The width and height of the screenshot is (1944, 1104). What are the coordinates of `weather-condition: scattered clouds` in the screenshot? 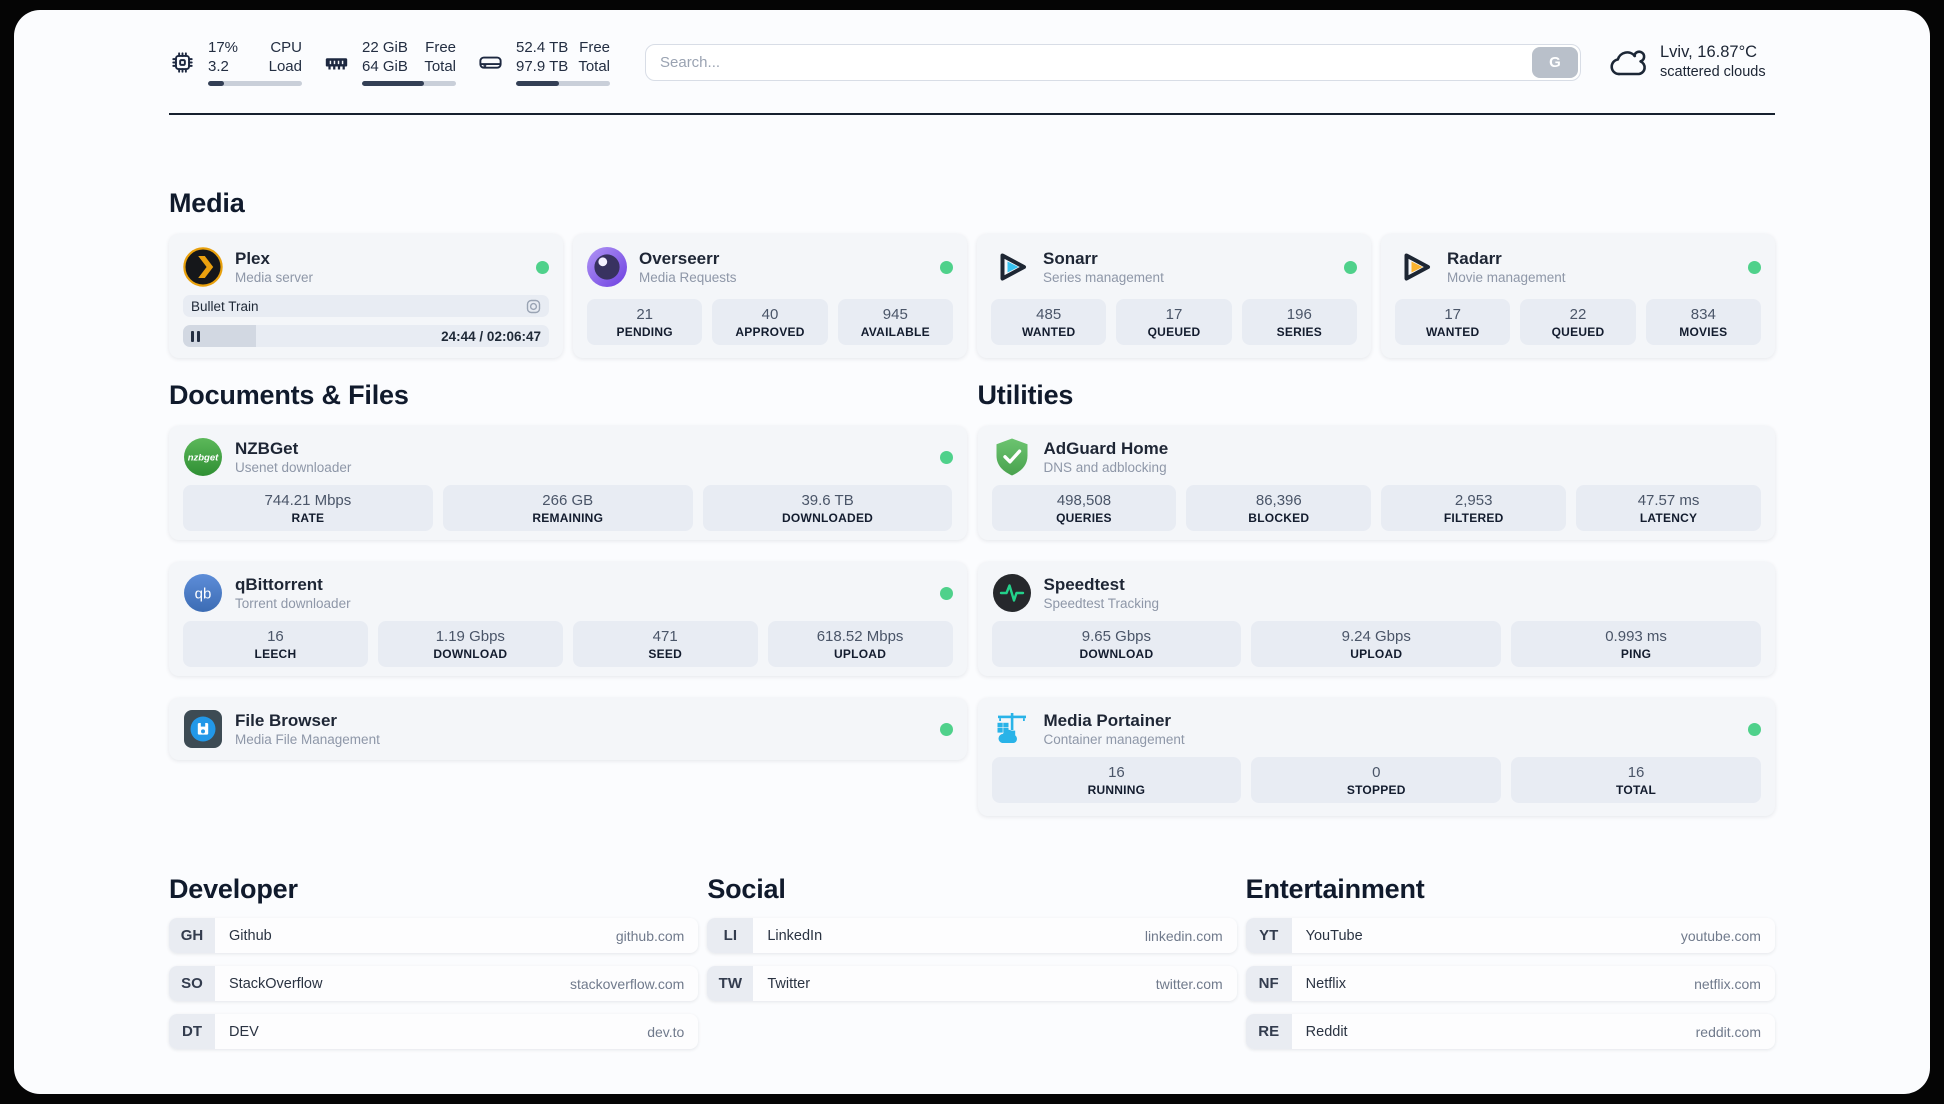 It's located at (1713, 72).